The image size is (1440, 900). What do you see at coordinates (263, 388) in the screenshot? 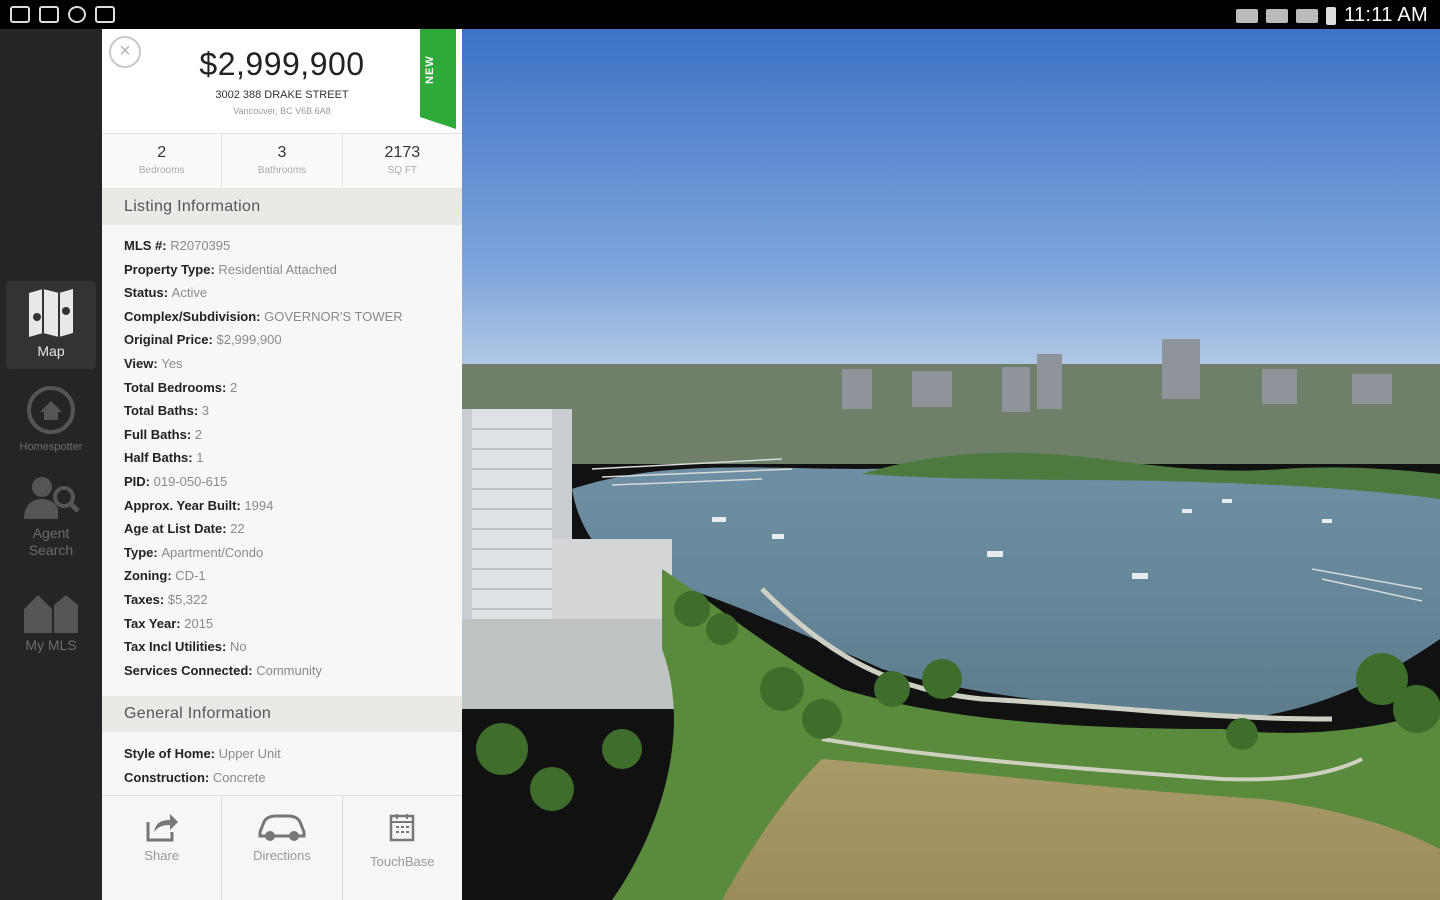
I see `info-row: Total Bedrooms: 2` at bounding box center [263, 388].